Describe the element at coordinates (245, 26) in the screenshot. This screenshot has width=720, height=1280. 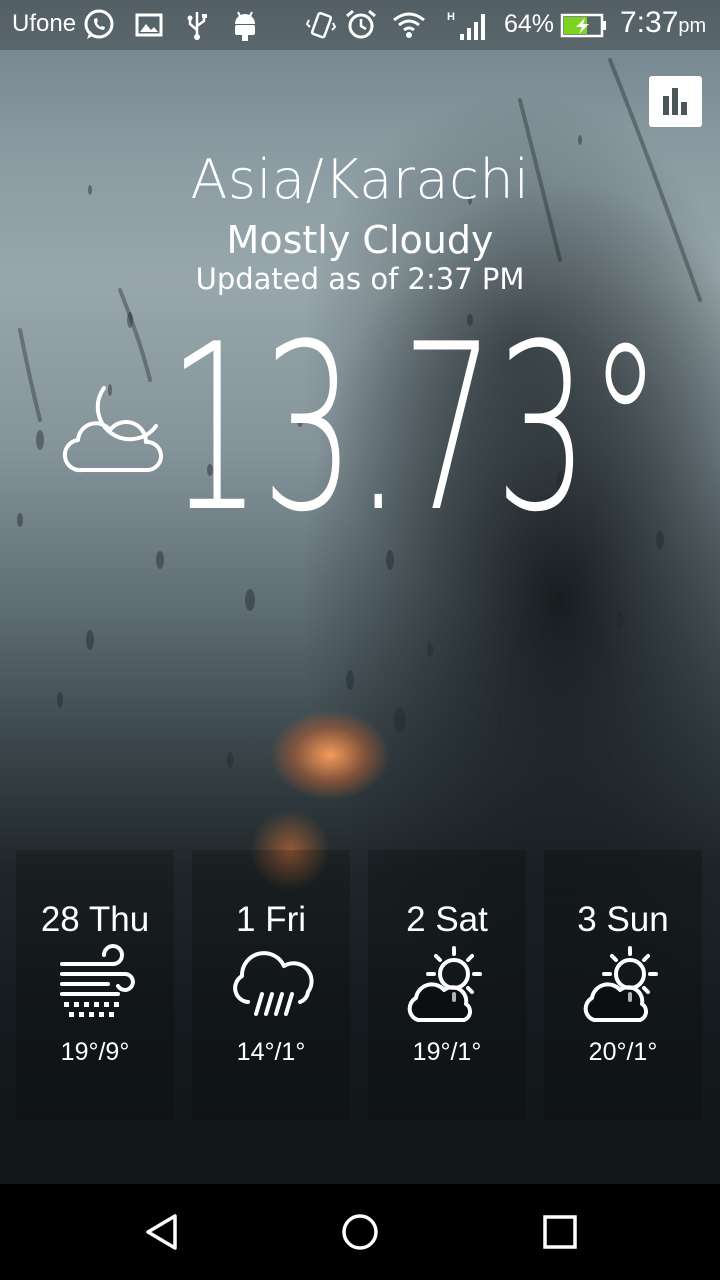
I see `android-icon` at that location.